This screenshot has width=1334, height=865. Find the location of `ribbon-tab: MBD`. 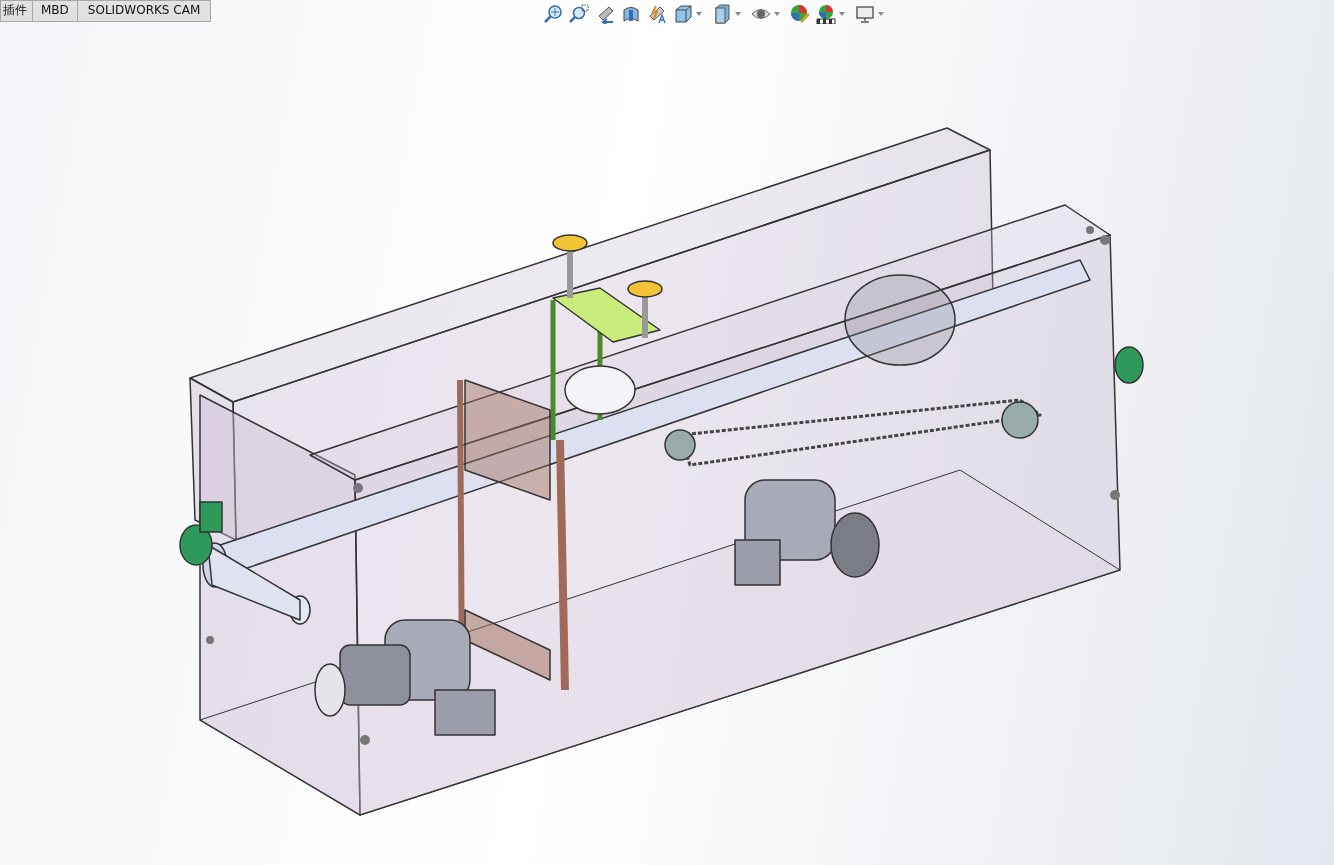

ribbon-tab: MBD is located at coordinates (55, 11).